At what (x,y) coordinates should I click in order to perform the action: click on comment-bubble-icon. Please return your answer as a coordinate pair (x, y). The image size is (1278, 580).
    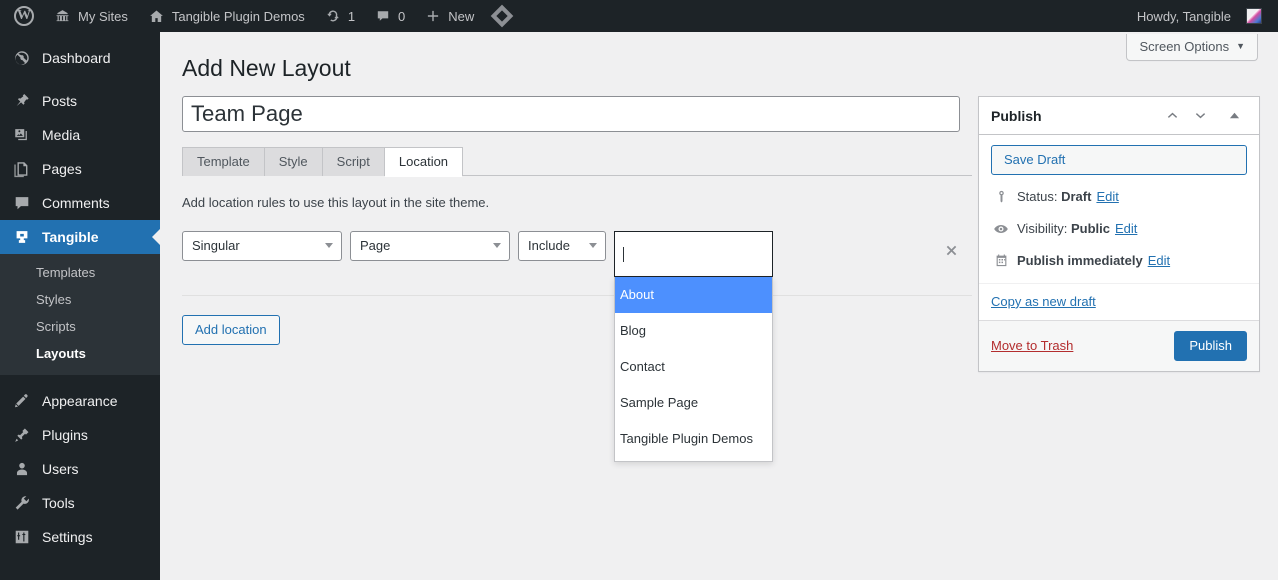
    Looking at the image, I should click on (383, 16).